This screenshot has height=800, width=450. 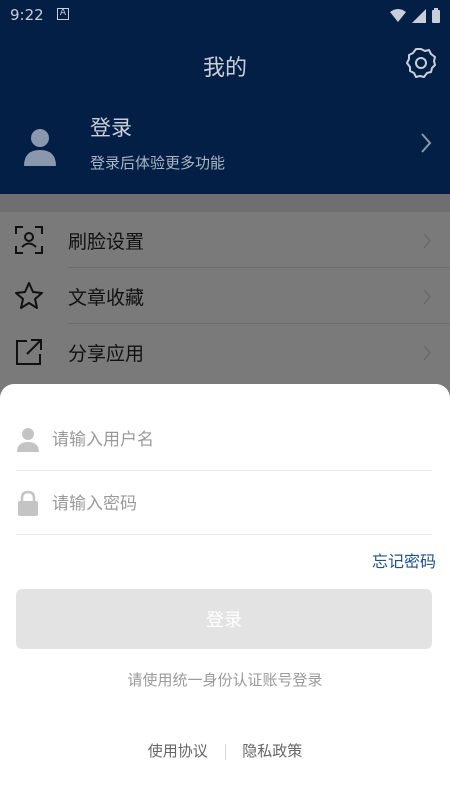 I want to click on password-field, so click(x=224, y=503).